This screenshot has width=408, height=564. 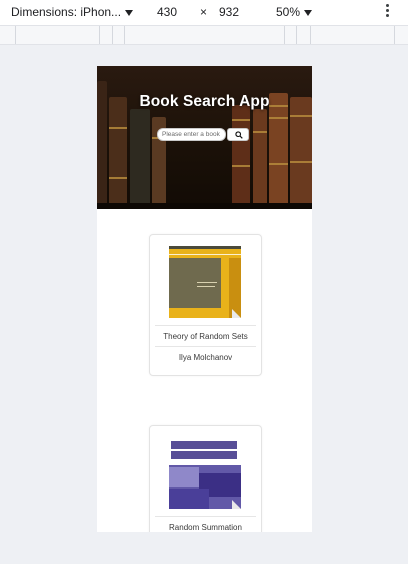 I want to click on book-card: Random Summation, so click(x=205, y=478).